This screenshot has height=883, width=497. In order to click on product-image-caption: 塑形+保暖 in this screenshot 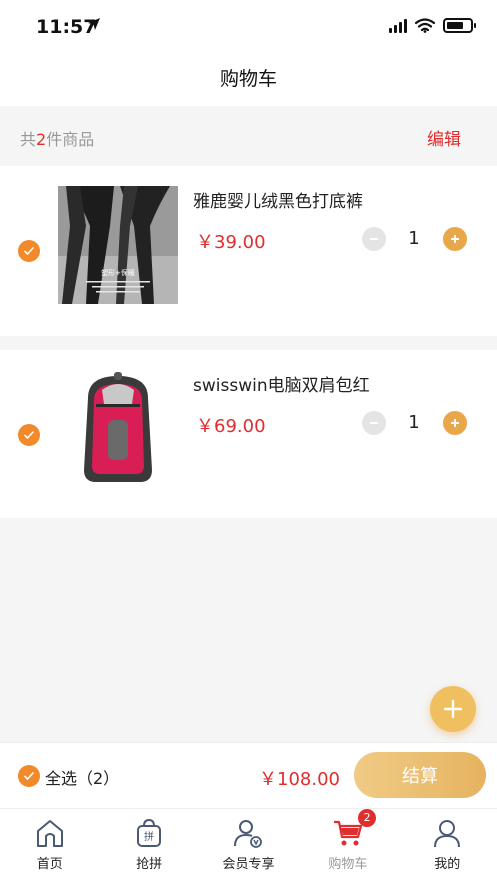, I will do `click(118, 272)`.